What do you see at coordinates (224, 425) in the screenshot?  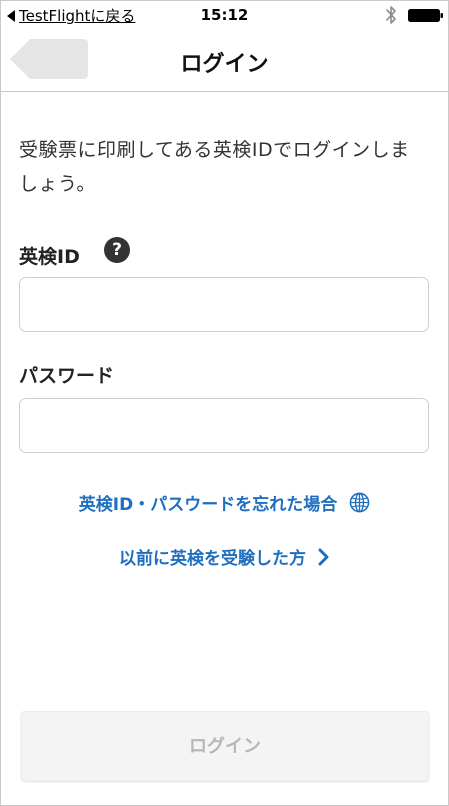 I see `password-input` at bounding box center [224, 425].